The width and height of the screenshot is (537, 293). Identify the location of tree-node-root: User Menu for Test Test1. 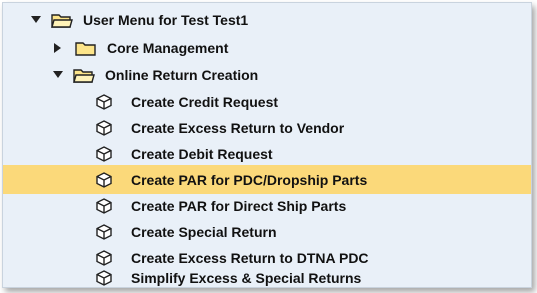
(267, 20).